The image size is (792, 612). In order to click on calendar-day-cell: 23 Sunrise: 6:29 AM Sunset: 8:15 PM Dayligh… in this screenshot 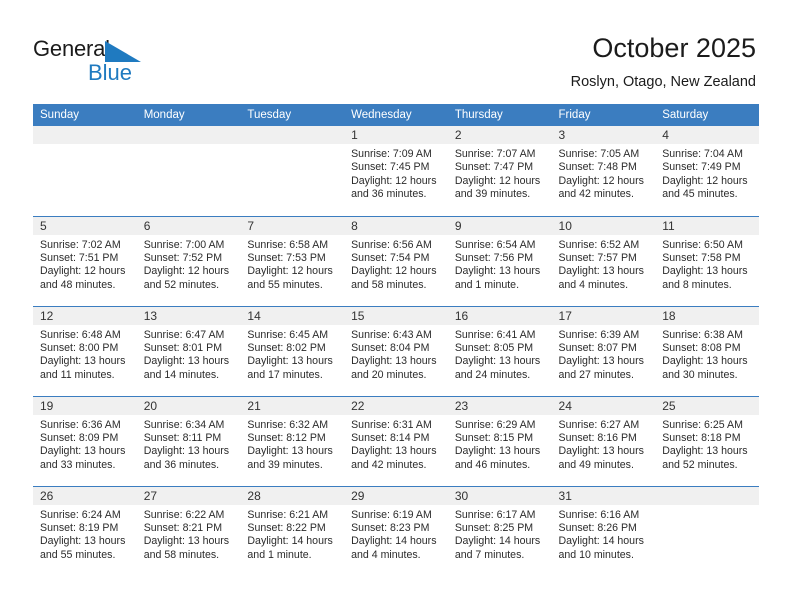, I will do `click(499, 440)`.